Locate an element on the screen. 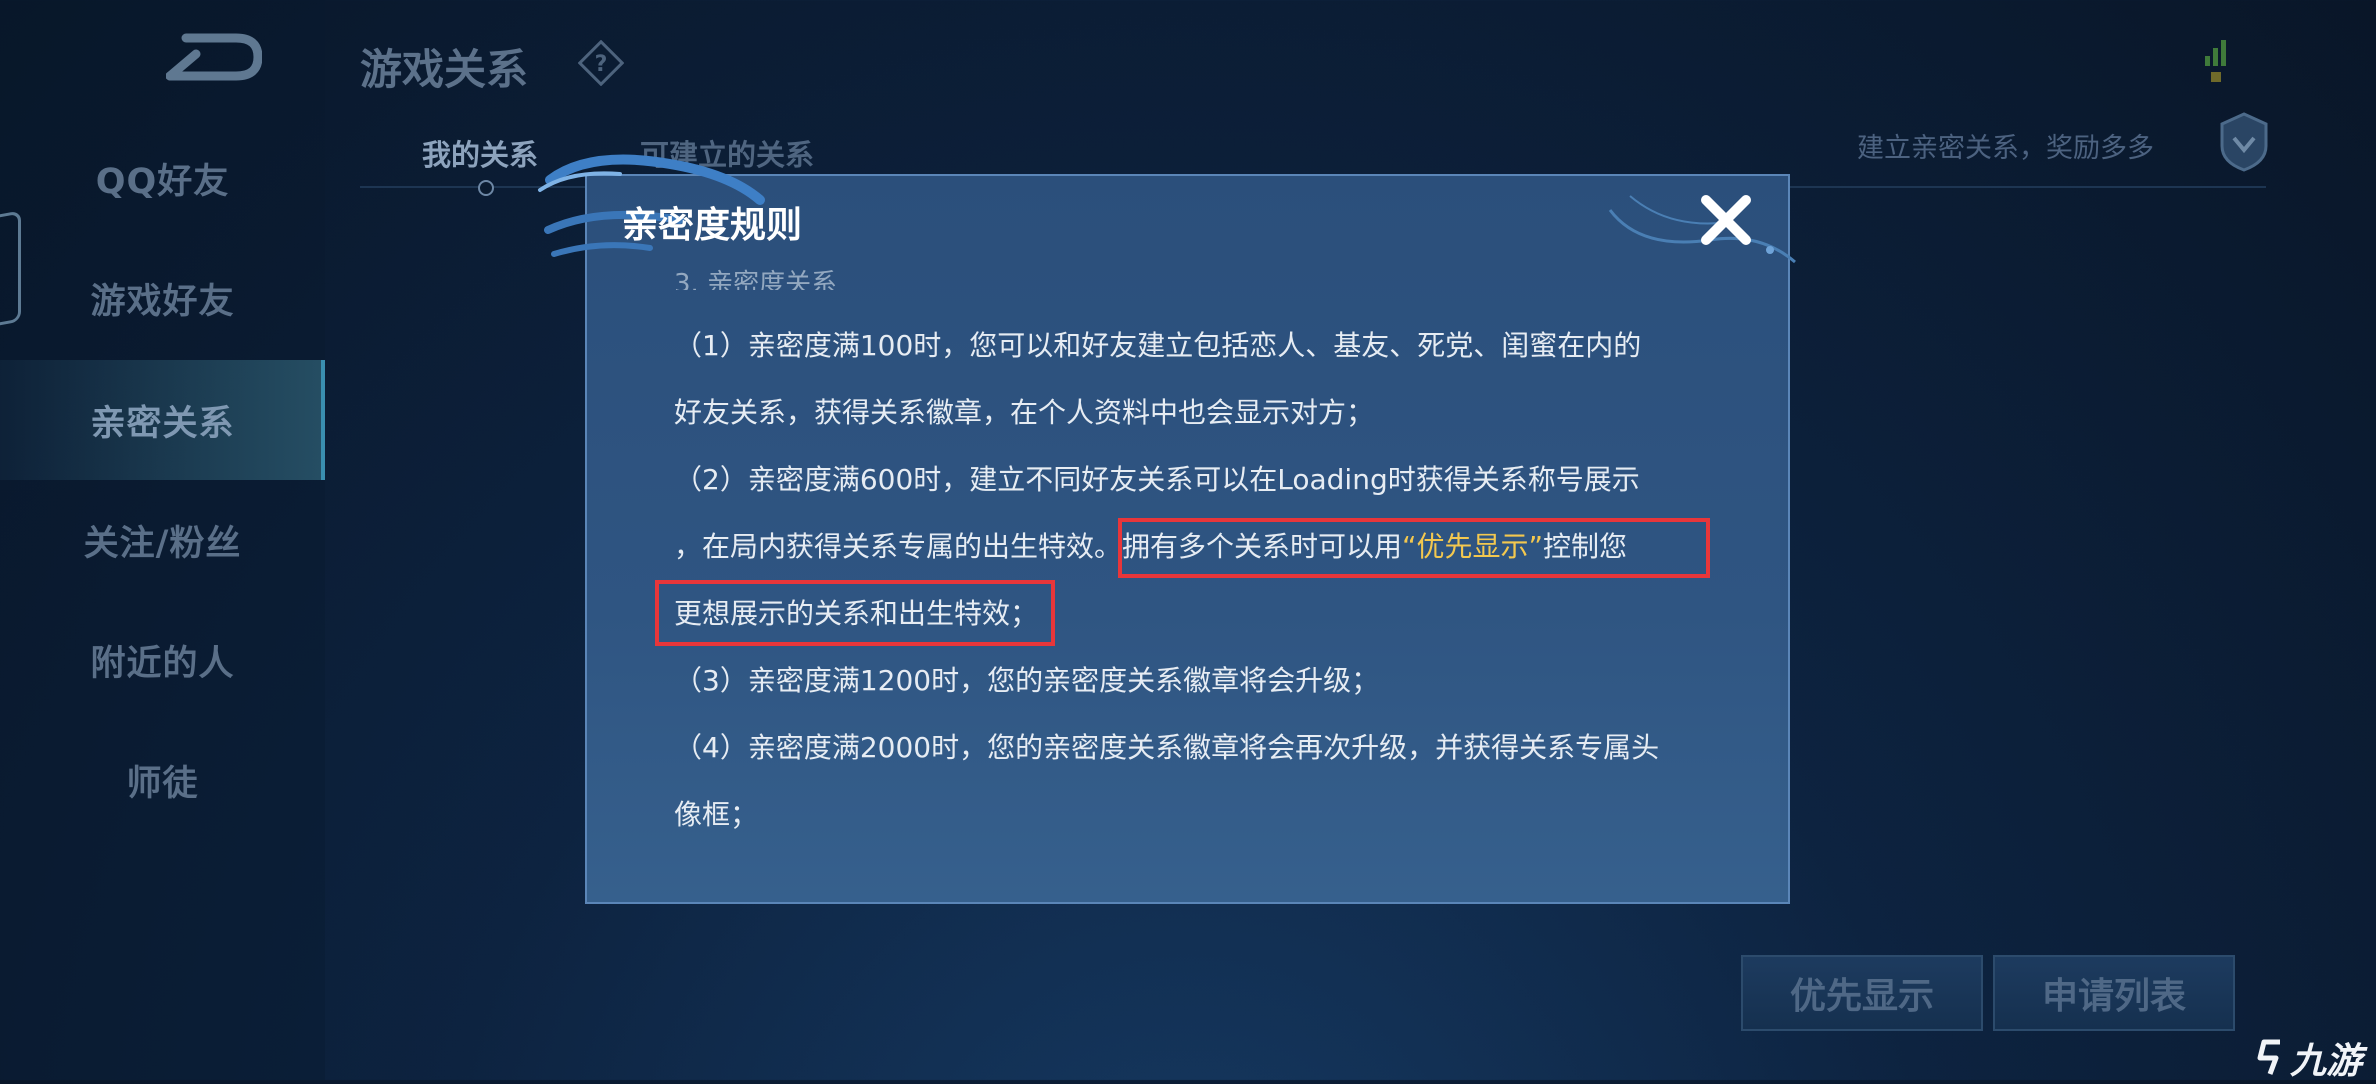 This screenshot has height=1084, width=2376. page-title: 游戏关系 is located at coordinates (444, 69).